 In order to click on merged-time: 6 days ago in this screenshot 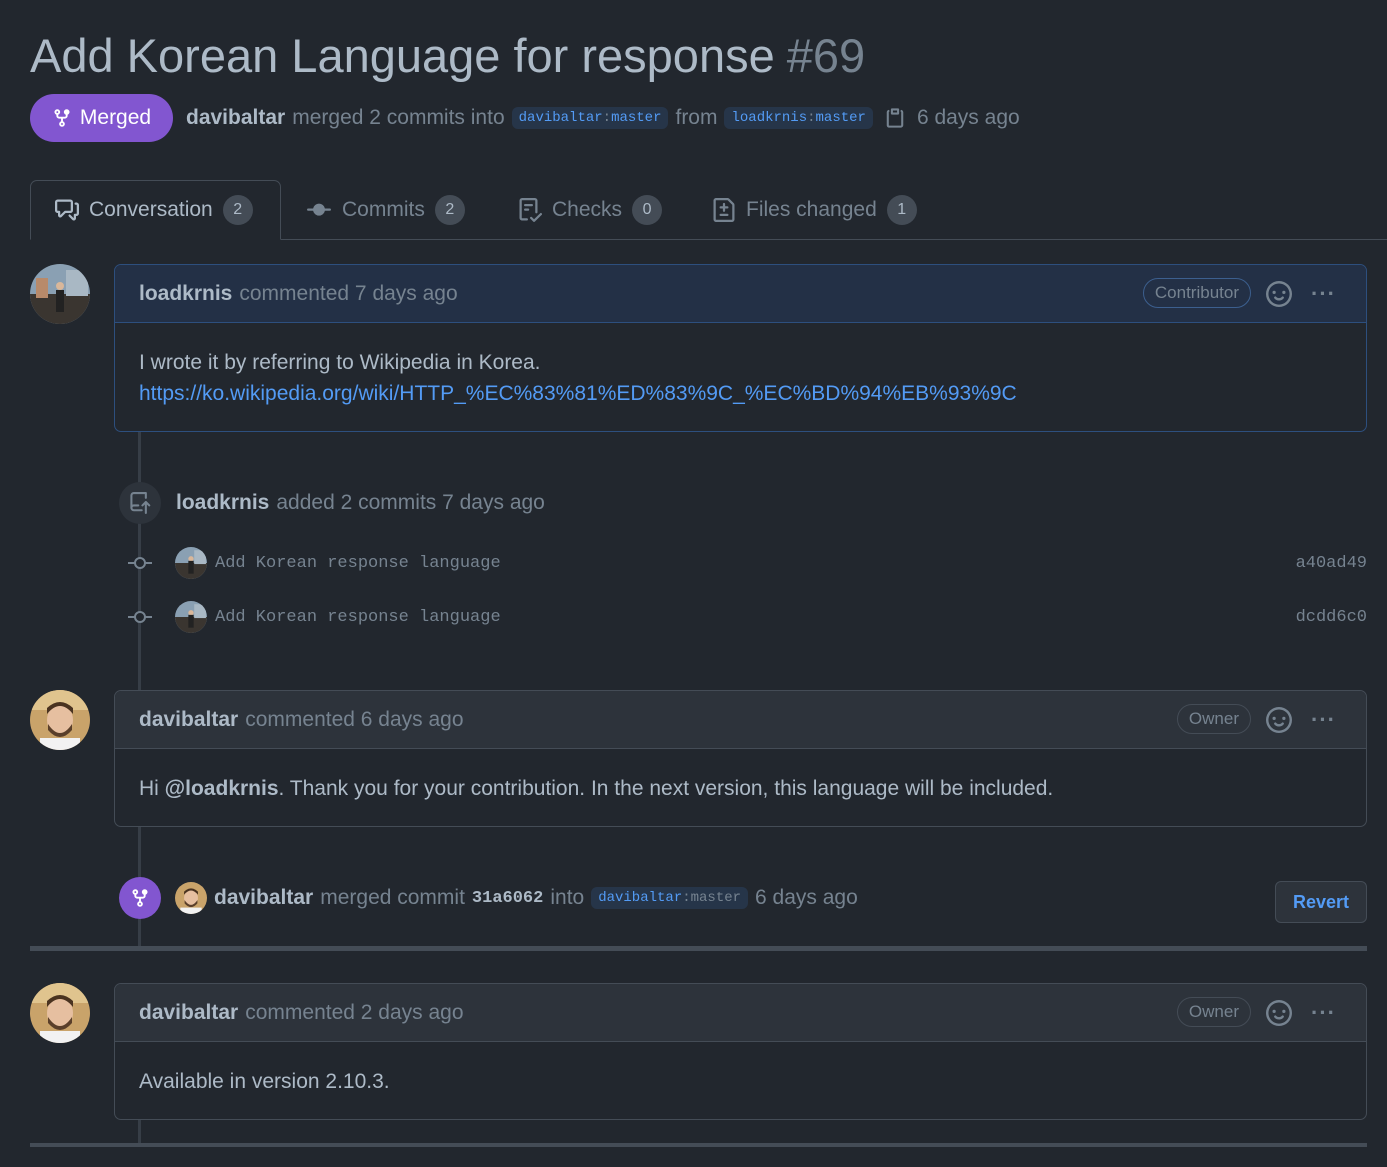, I will do `click(968, 117)`.